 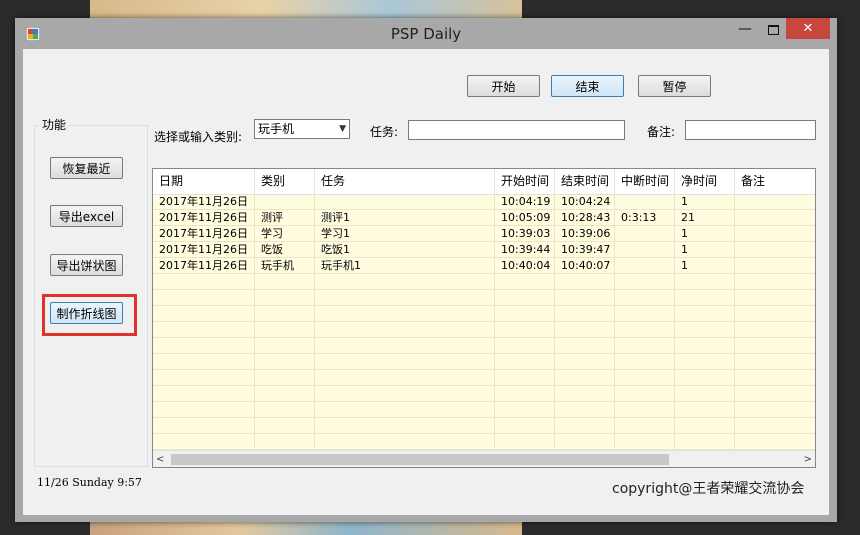 I want to click on table-row: 2017年11月26日 测评 测评1 10:05:09 10:28:43 0:3:13 21, so click(x=484, y=218).